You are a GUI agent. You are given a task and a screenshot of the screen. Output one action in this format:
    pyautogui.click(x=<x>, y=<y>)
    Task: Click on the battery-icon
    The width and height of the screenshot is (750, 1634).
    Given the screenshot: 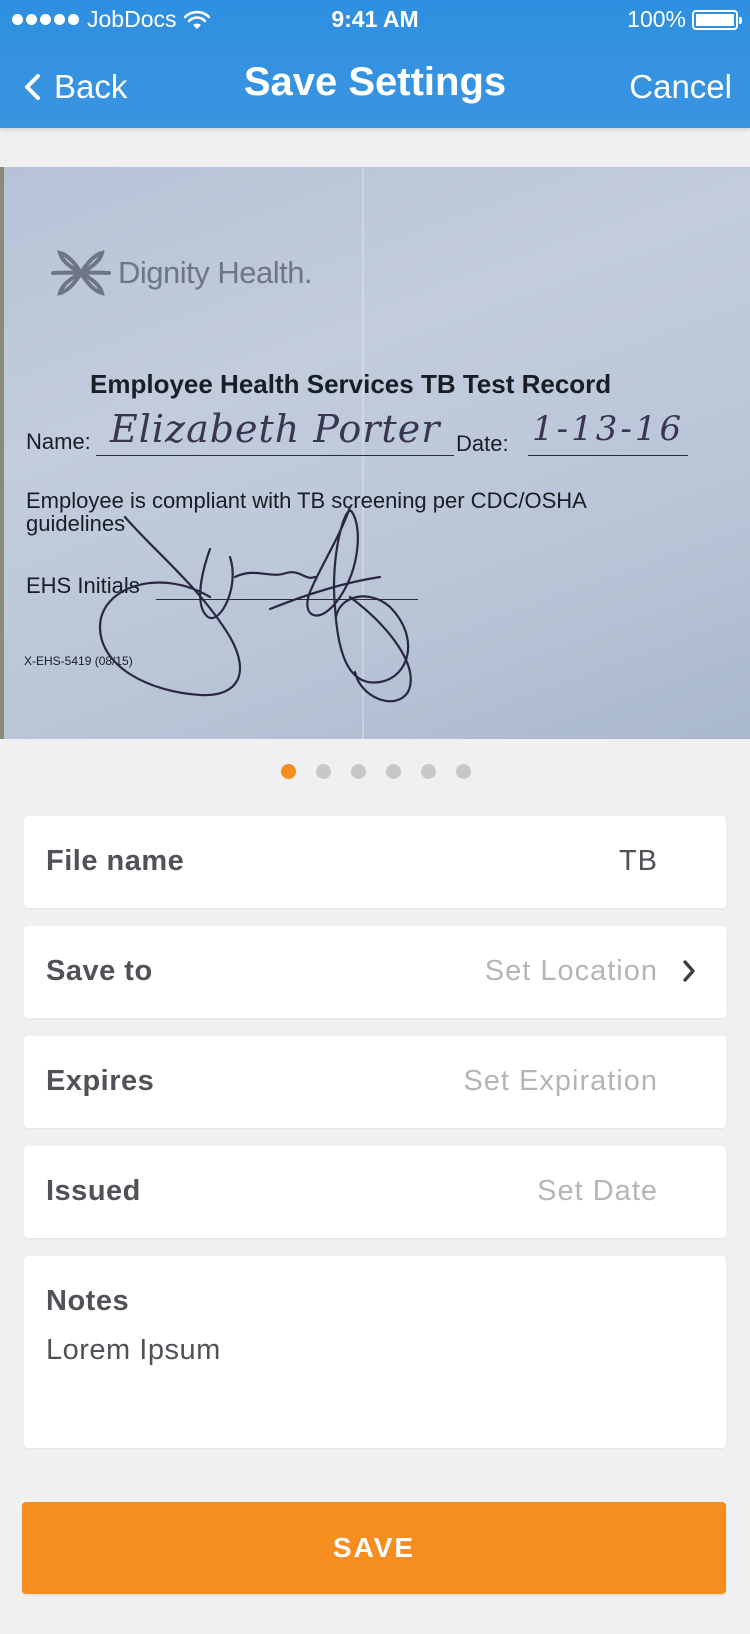 What is the action you would take?
    pyautogui.click(x=717, y=19)
    